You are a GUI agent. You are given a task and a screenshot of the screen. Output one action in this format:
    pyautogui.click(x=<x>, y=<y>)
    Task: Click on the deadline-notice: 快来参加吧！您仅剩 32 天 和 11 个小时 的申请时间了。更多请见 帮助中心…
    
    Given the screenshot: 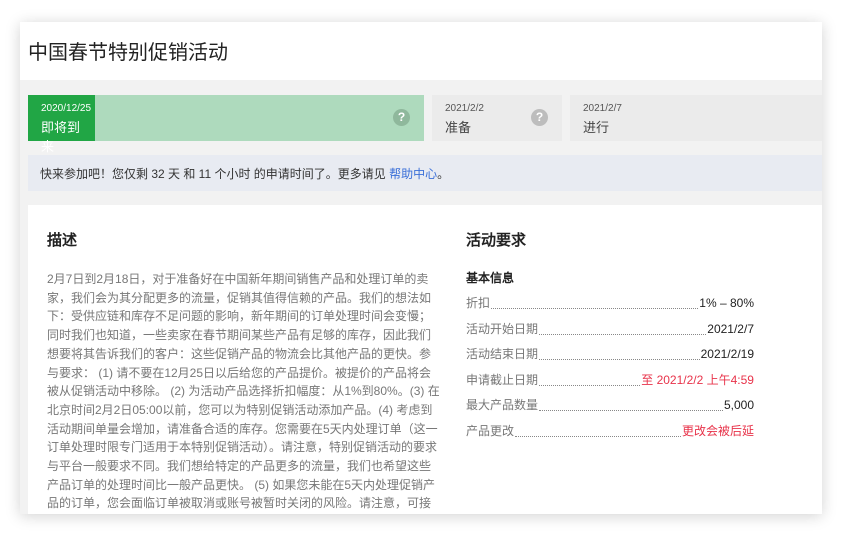 What is the action you would take?
    pyautogui.click(x=425, y=173)
    